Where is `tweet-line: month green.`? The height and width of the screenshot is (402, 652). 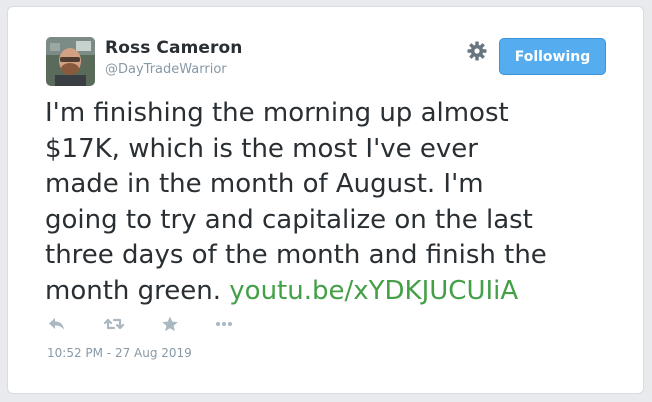
tweet-line: month green. is located at coordinates (133, 290).